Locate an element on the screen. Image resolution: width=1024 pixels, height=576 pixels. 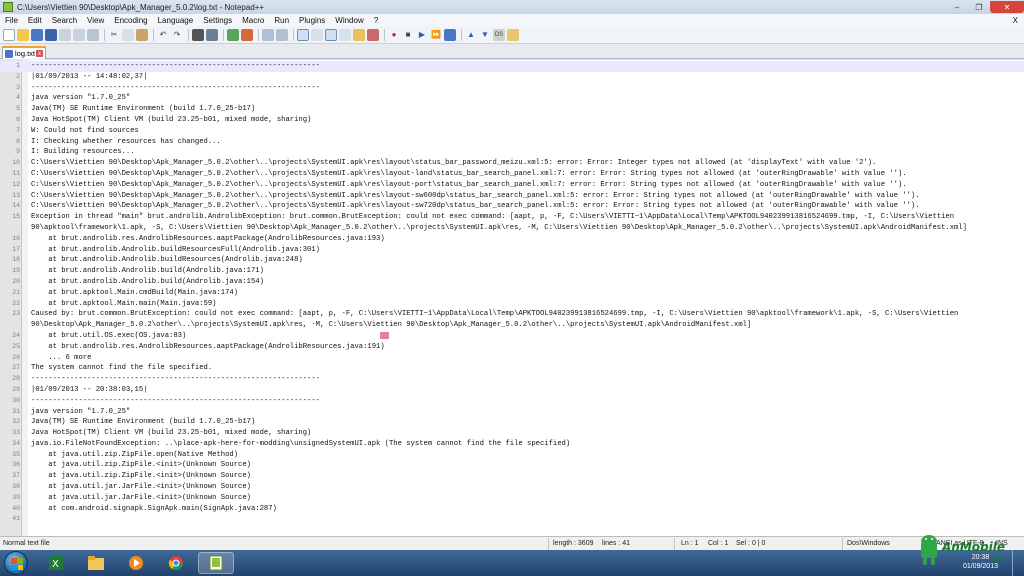
sync-horizontal-icon is located at coordinates (282, 34).